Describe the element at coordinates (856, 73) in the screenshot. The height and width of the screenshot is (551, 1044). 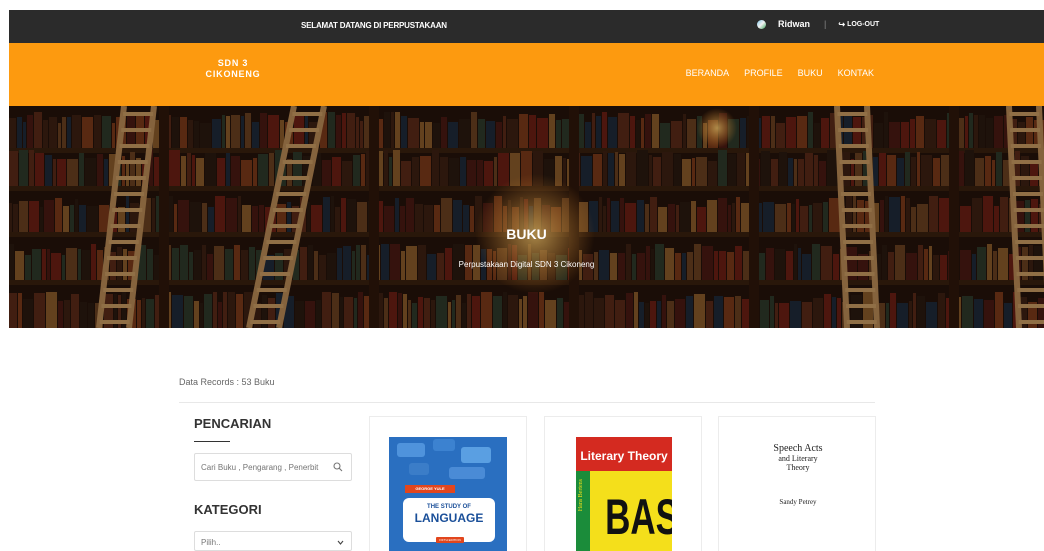
I see `nav-item-kontak: KONTAK` at that location.